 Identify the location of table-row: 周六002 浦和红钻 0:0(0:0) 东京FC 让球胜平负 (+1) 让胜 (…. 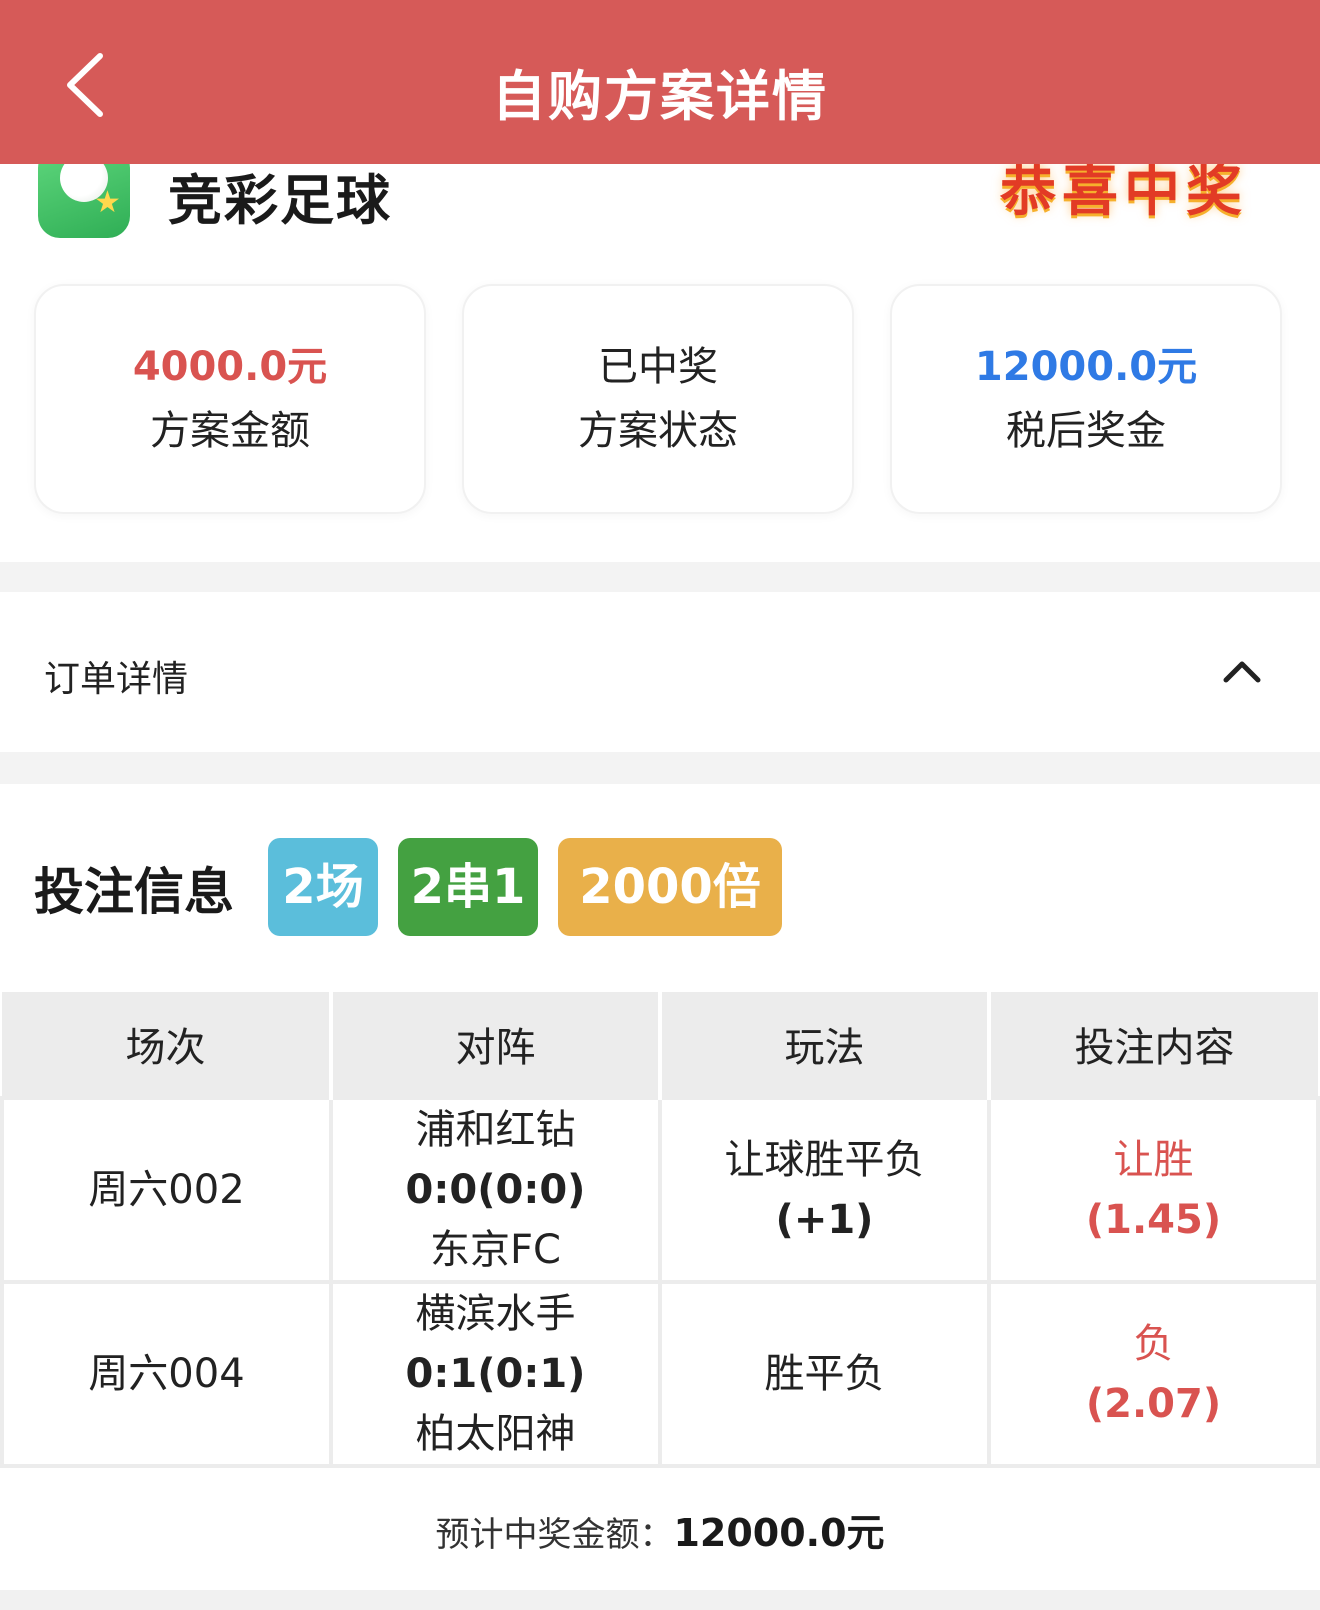
(660, 1190).